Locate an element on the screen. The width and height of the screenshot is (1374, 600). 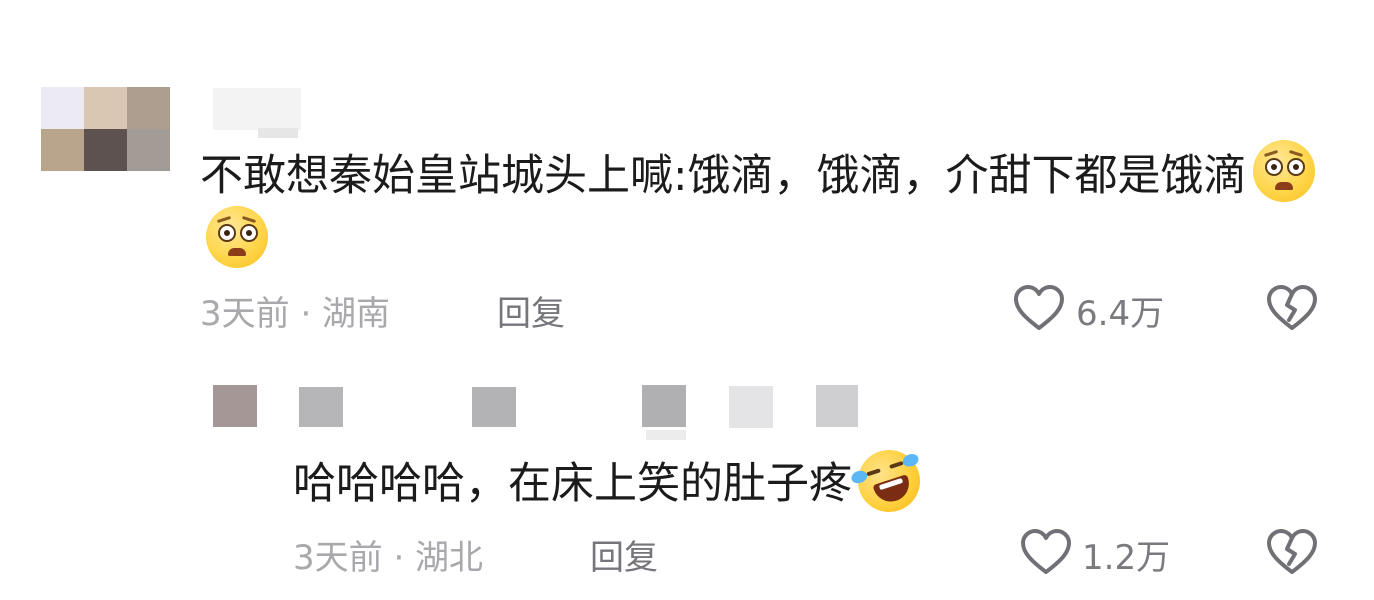
reply-text: 哈哈哈哈，在床上笑的肚子疼 is located at coordinates (793, 481).